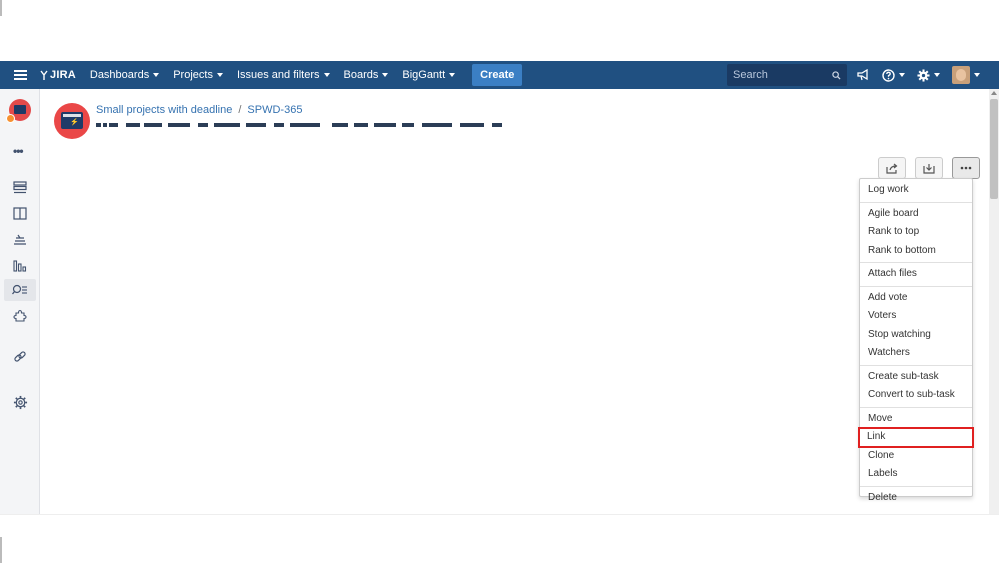  Describe the element at coordinates (916, 395) in the screenshot. I see `menu-item-convert-to-sub-task: Convert to sub-task` at that location.